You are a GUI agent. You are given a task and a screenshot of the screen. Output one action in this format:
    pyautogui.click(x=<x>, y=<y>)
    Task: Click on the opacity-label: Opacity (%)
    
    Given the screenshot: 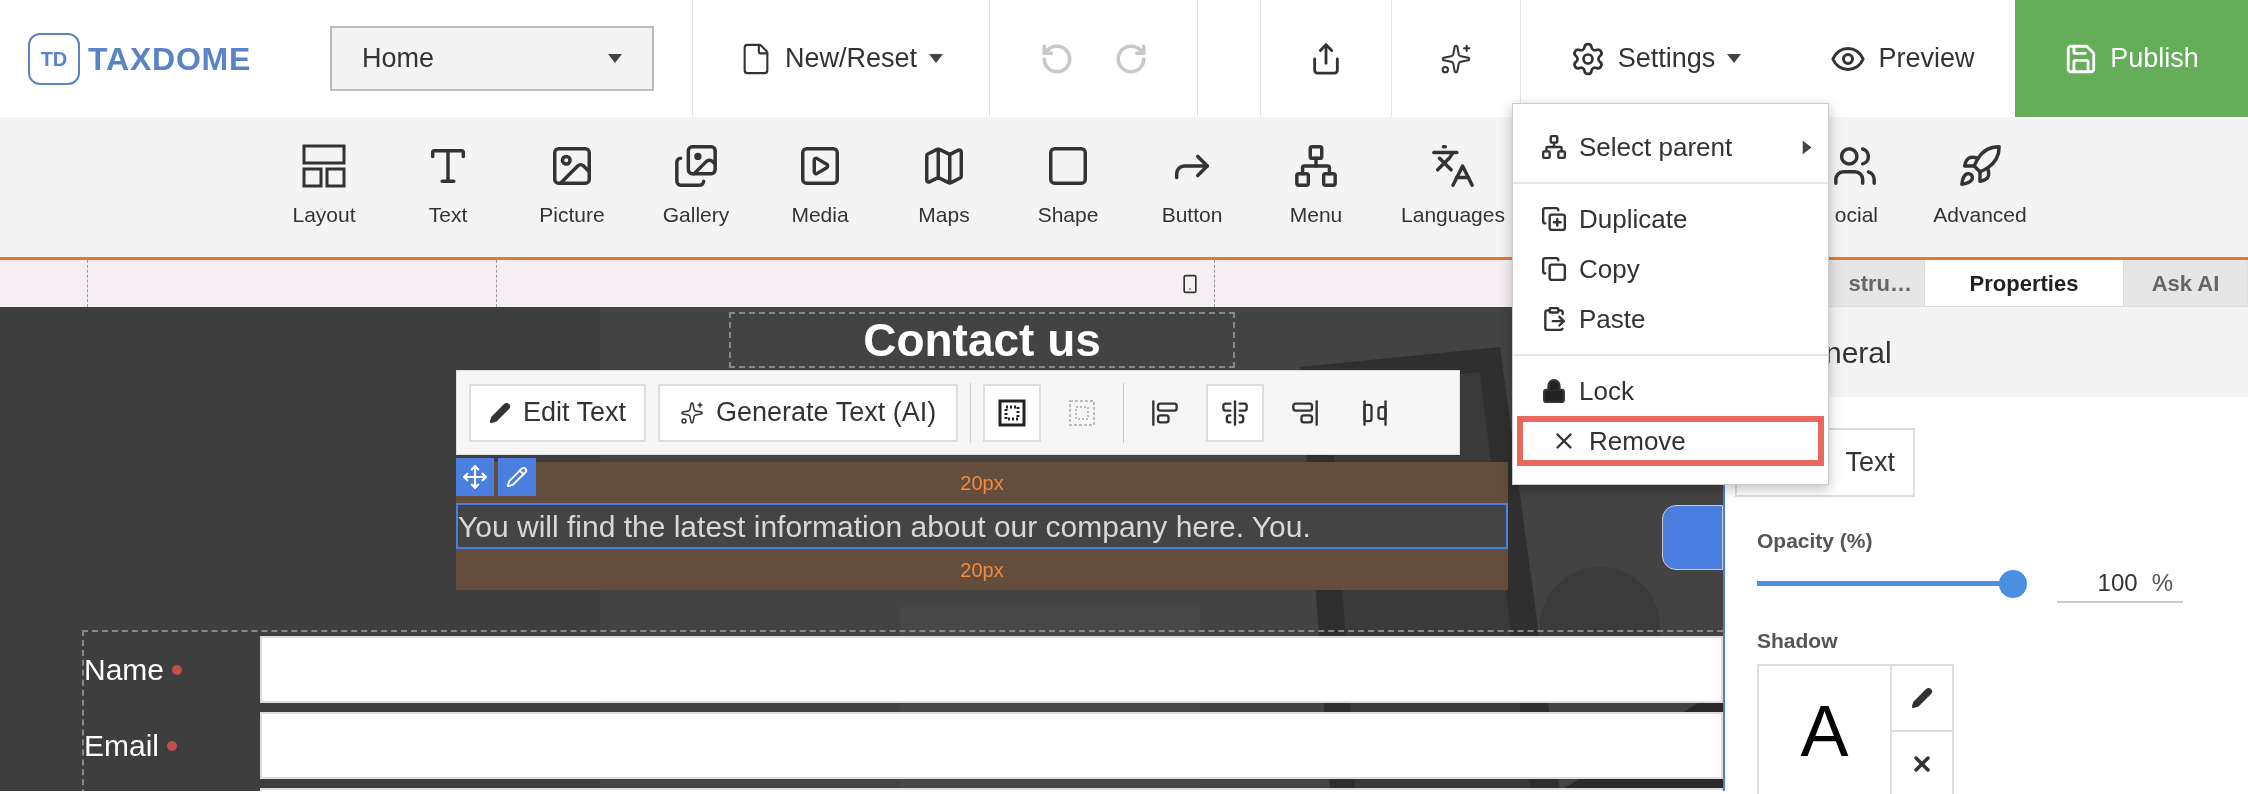 What is the action you would take?
    pyautogui.click(x=1815, y=541)
    